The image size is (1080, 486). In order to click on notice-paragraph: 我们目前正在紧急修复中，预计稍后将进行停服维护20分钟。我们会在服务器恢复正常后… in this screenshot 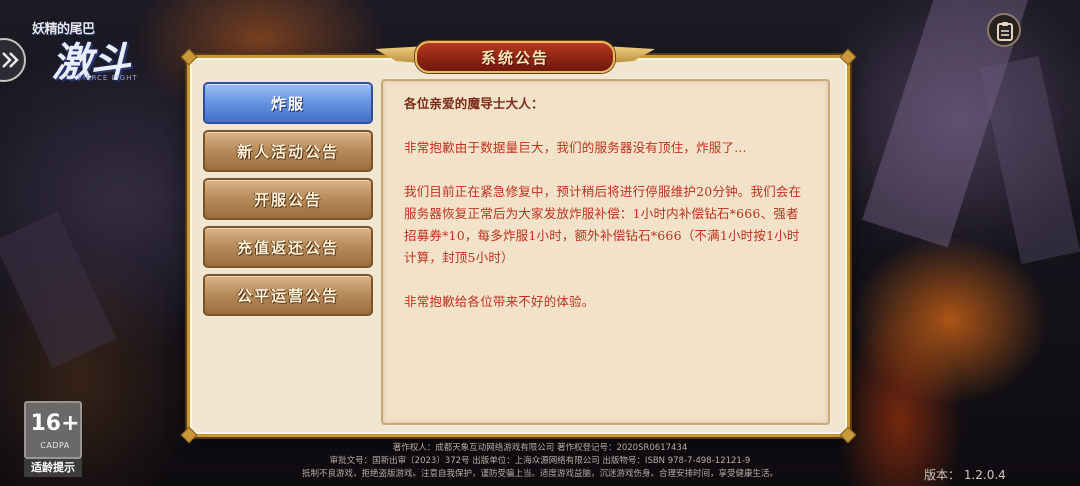, I will do `click(603, 224)`.